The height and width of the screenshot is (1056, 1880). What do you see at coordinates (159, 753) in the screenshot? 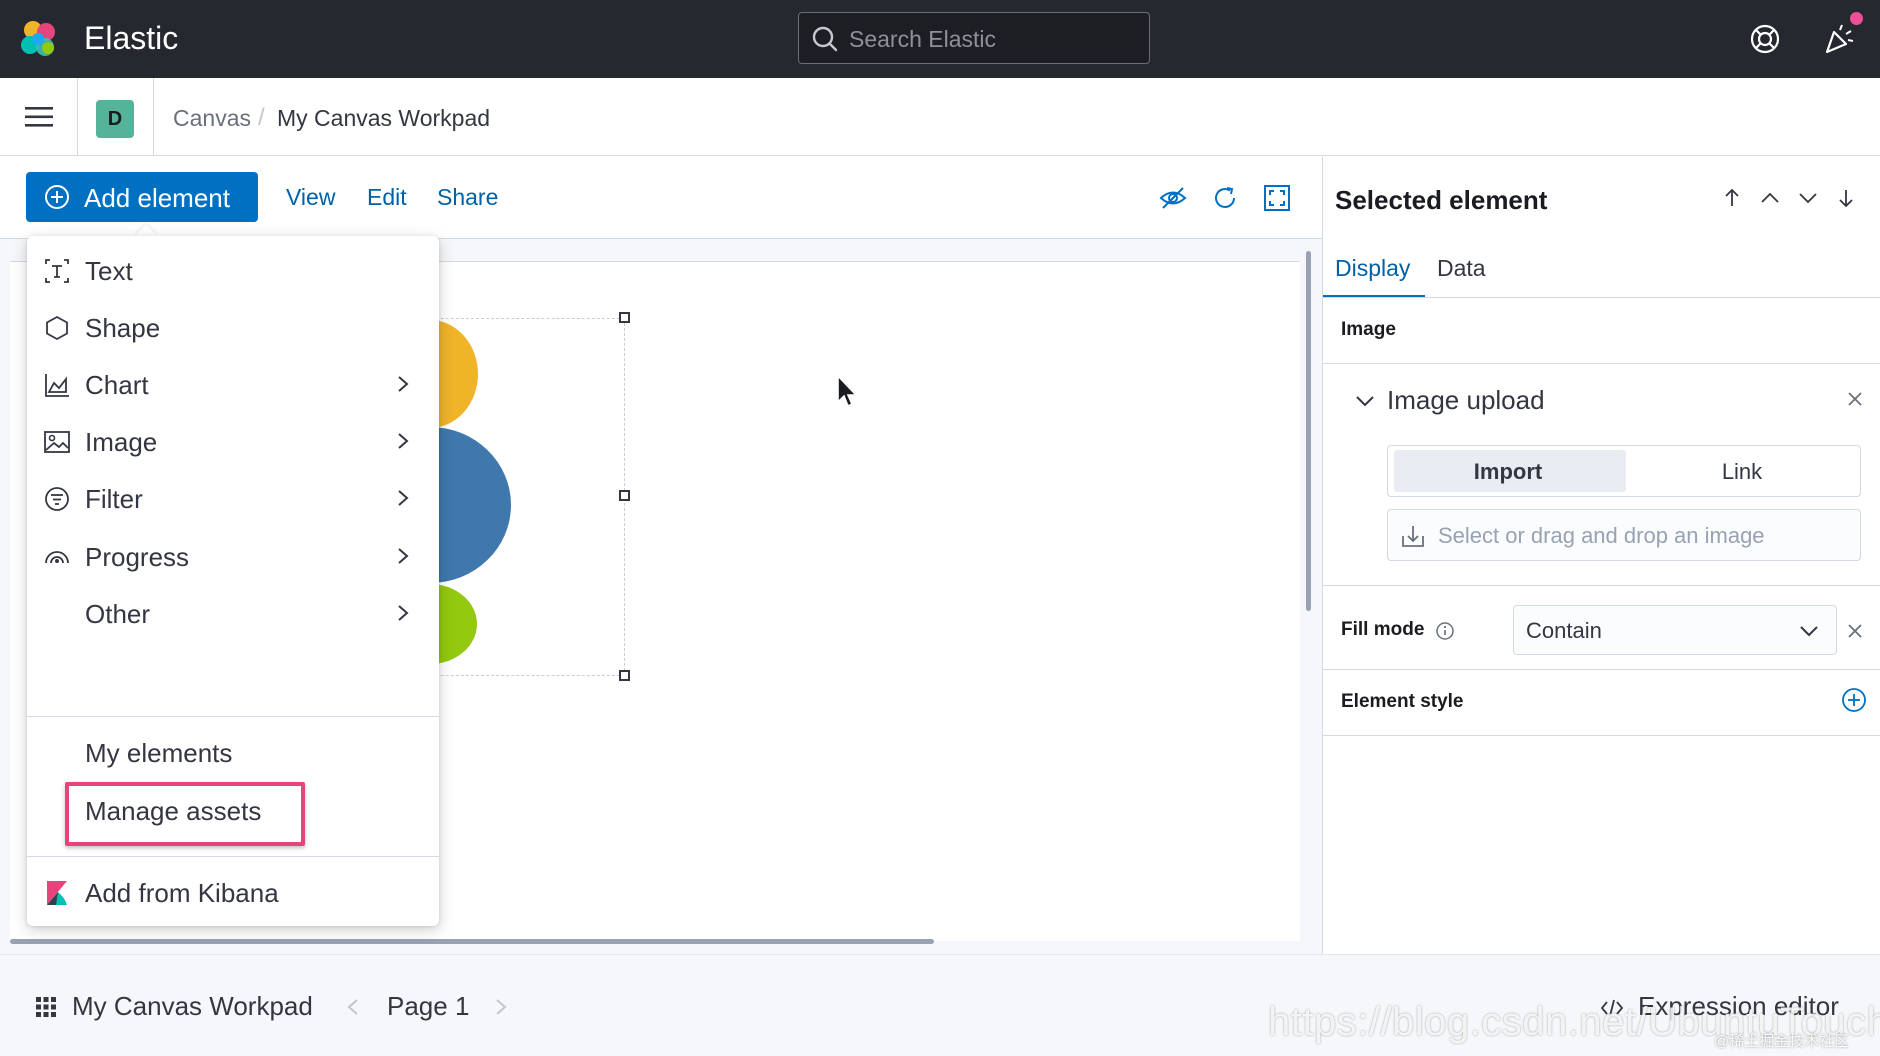
I see `menu-item-label: My elements` at bounding box center [159, 753].